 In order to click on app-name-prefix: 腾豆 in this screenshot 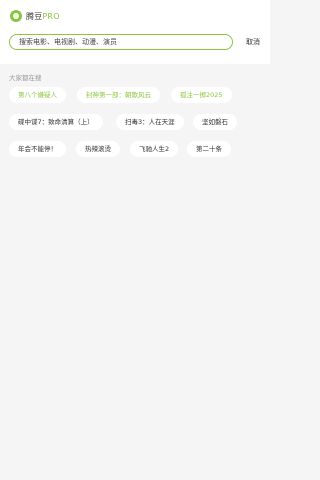, I will do `click(34, 16)`.